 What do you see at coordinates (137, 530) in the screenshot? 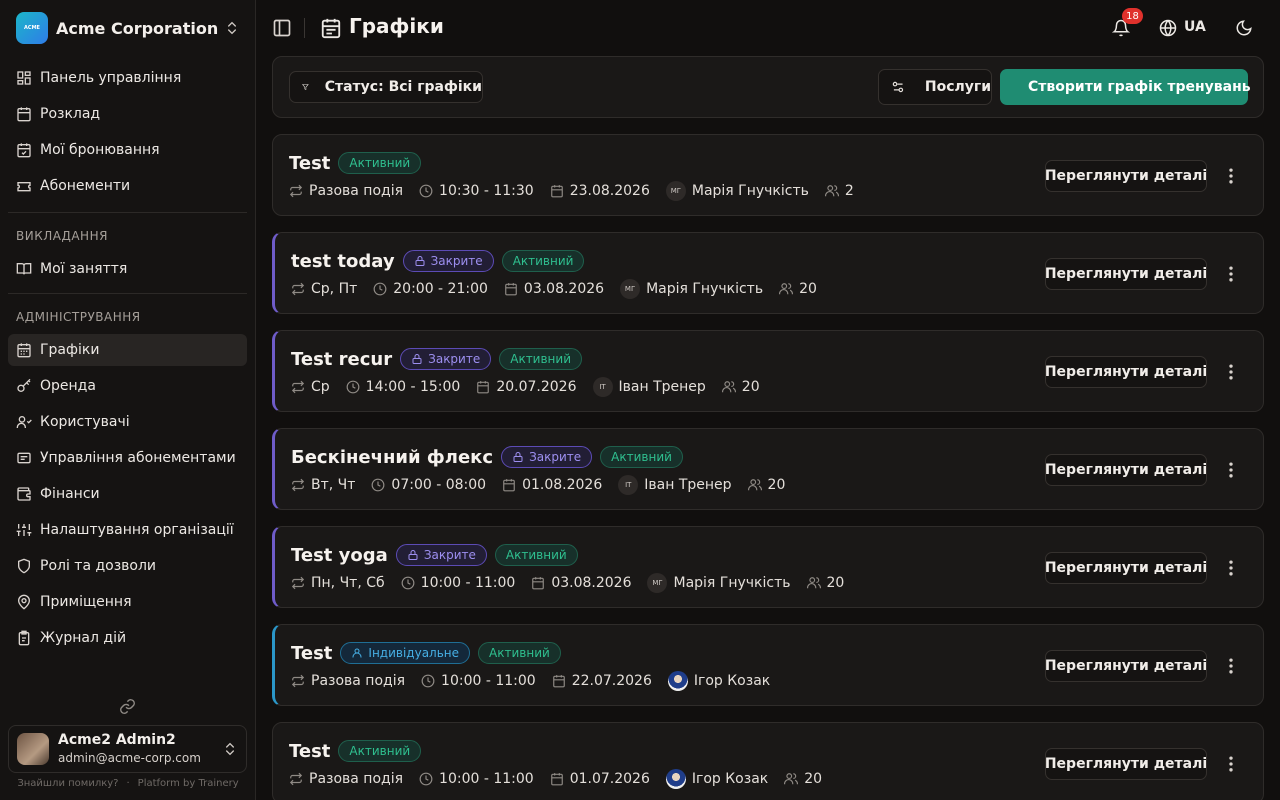
I see `sidebar-item-label: Налаштування організації` at bounding box center [137, 530].